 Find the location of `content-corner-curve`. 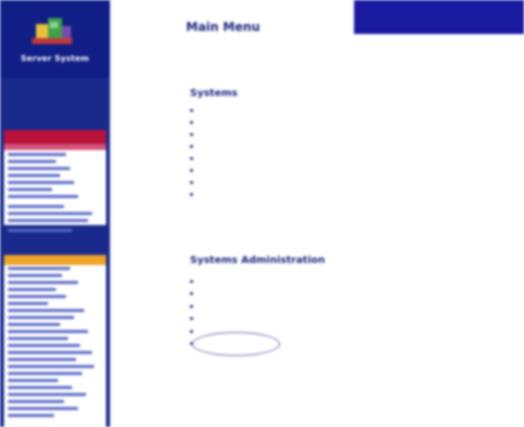

content-corner-curve is located at coordinates (120, 213).